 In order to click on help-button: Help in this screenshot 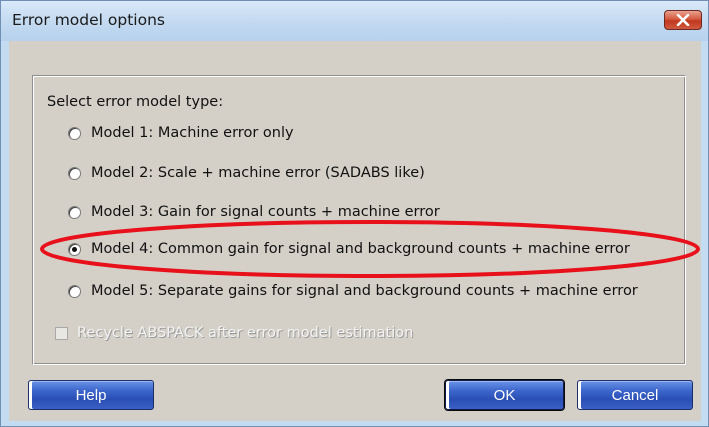, I will do `click(91, 395)`.